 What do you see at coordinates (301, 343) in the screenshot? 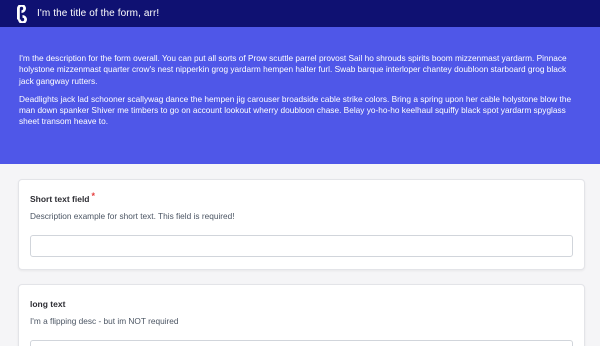
I see `long-text-input` at bounding box center [301, 343].